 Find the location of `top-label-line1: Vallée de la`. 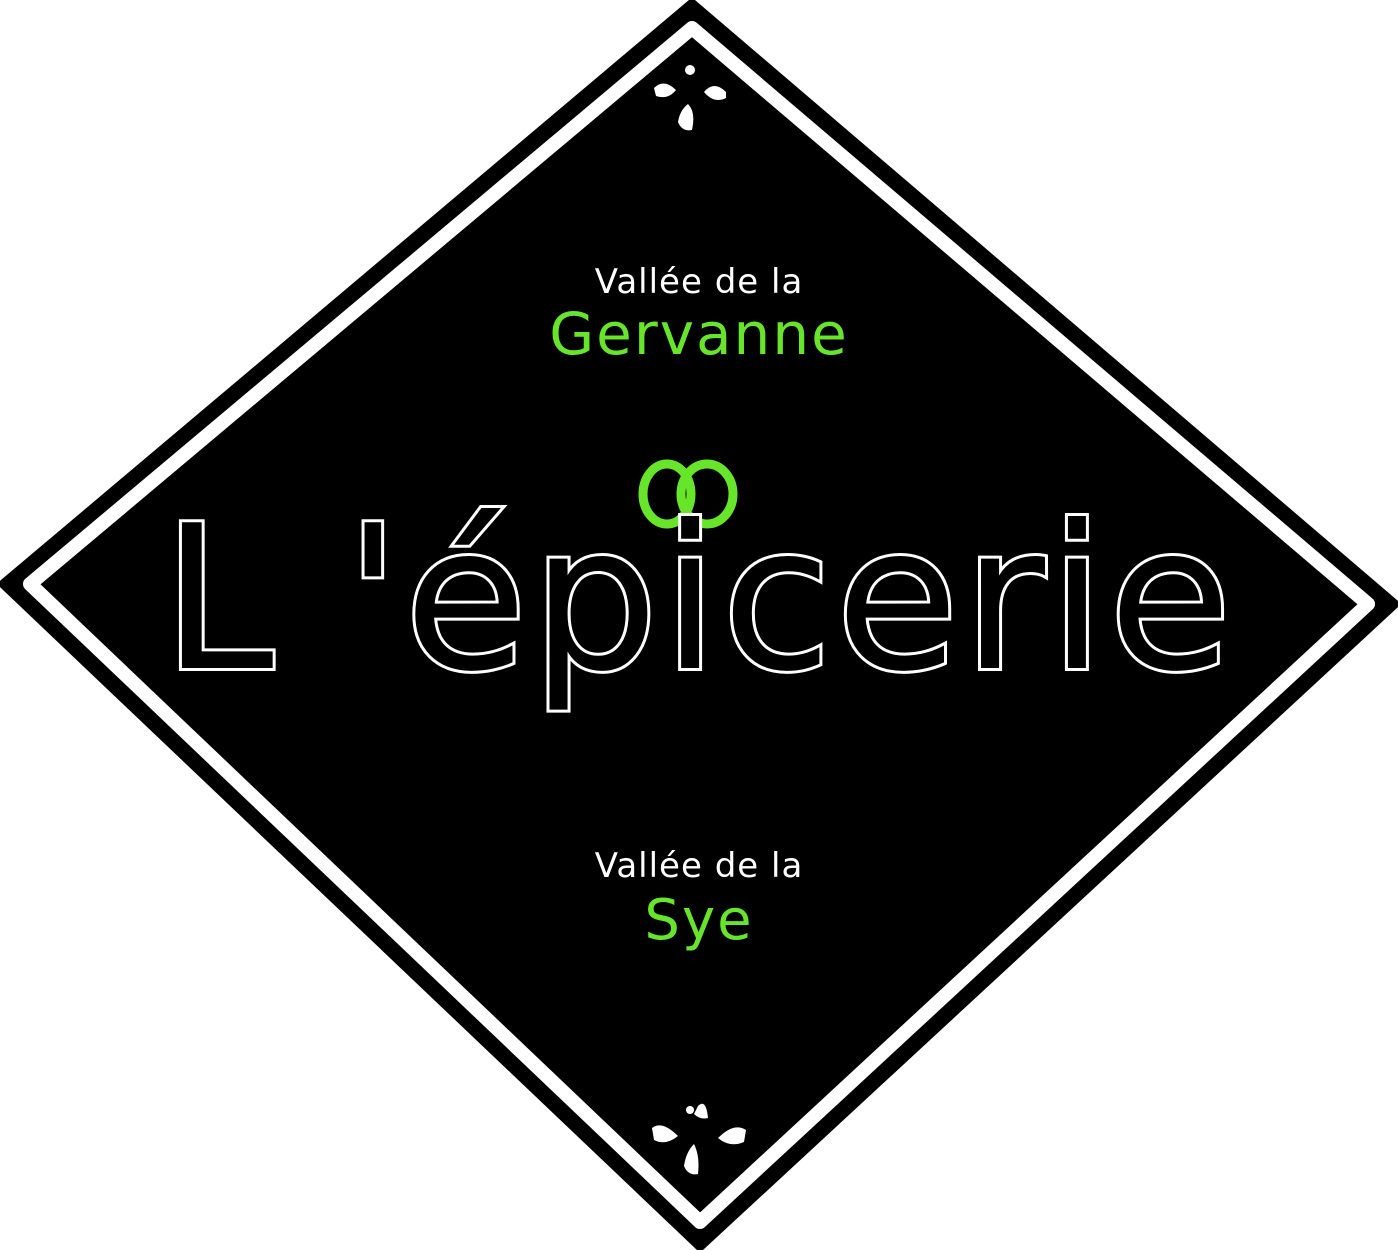

top-label-line1: Vallée de la is located at coordinates (699, 282).